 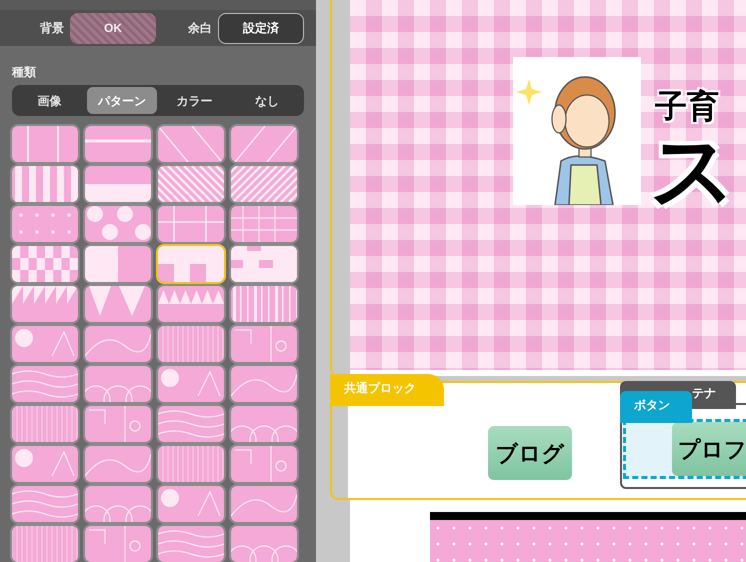 What do you see at coordinates (267, 100) in the screenshot?
I see `type-tab: なし` at bounding box center [267, 100].